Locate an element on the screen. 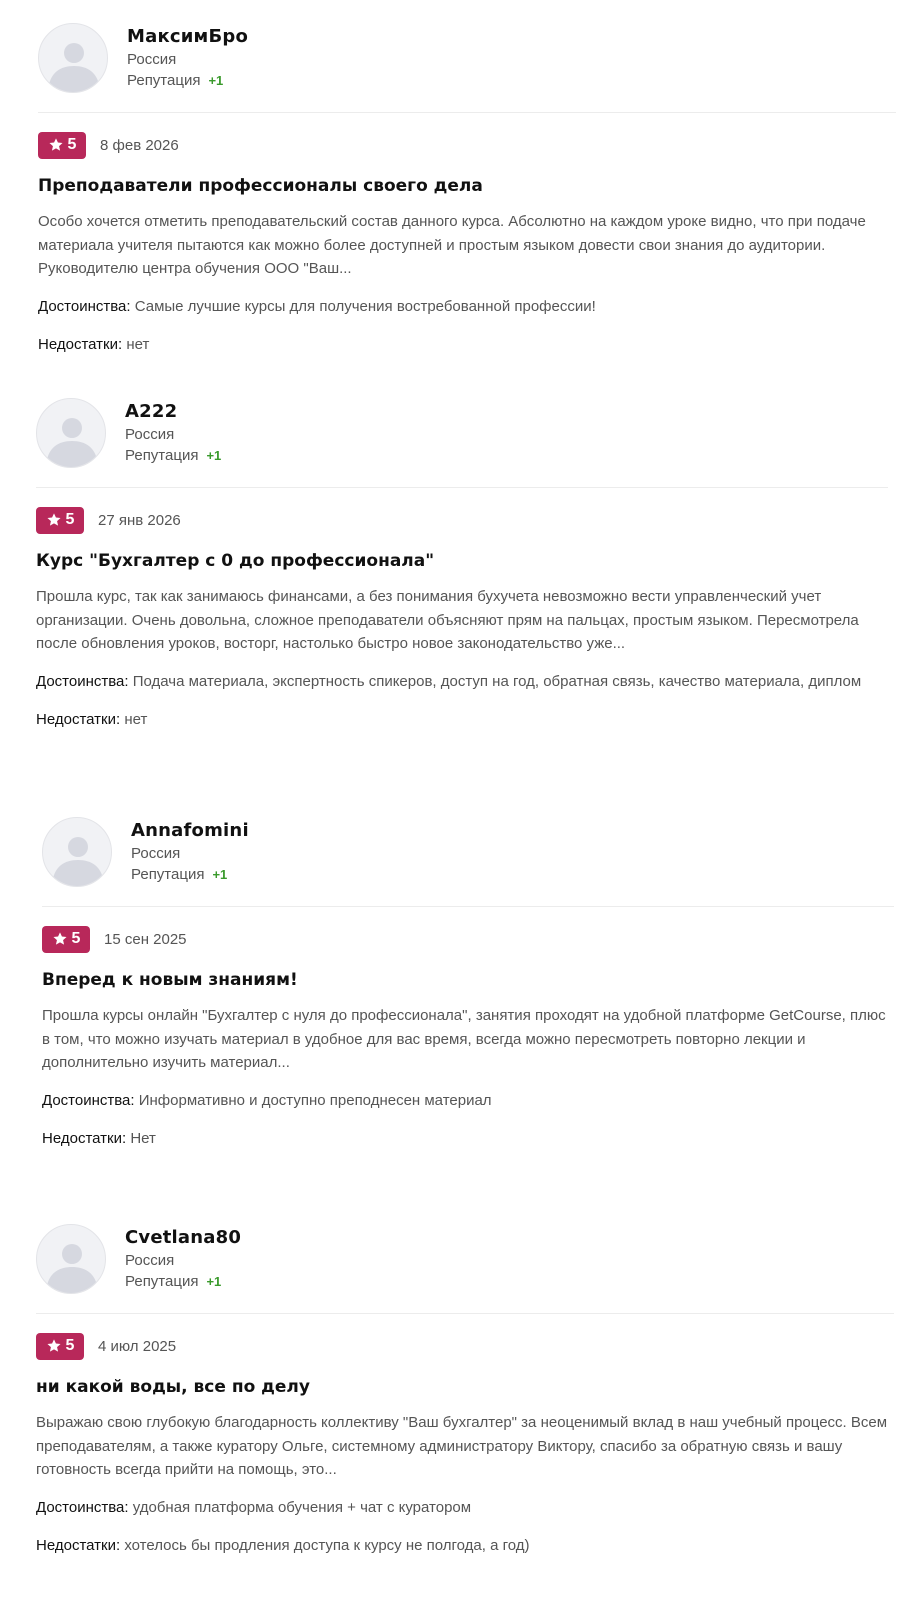 The image size is (913, 1600). author-info: A222 Россия Репутация +1 is located at coordinates (173, 433).